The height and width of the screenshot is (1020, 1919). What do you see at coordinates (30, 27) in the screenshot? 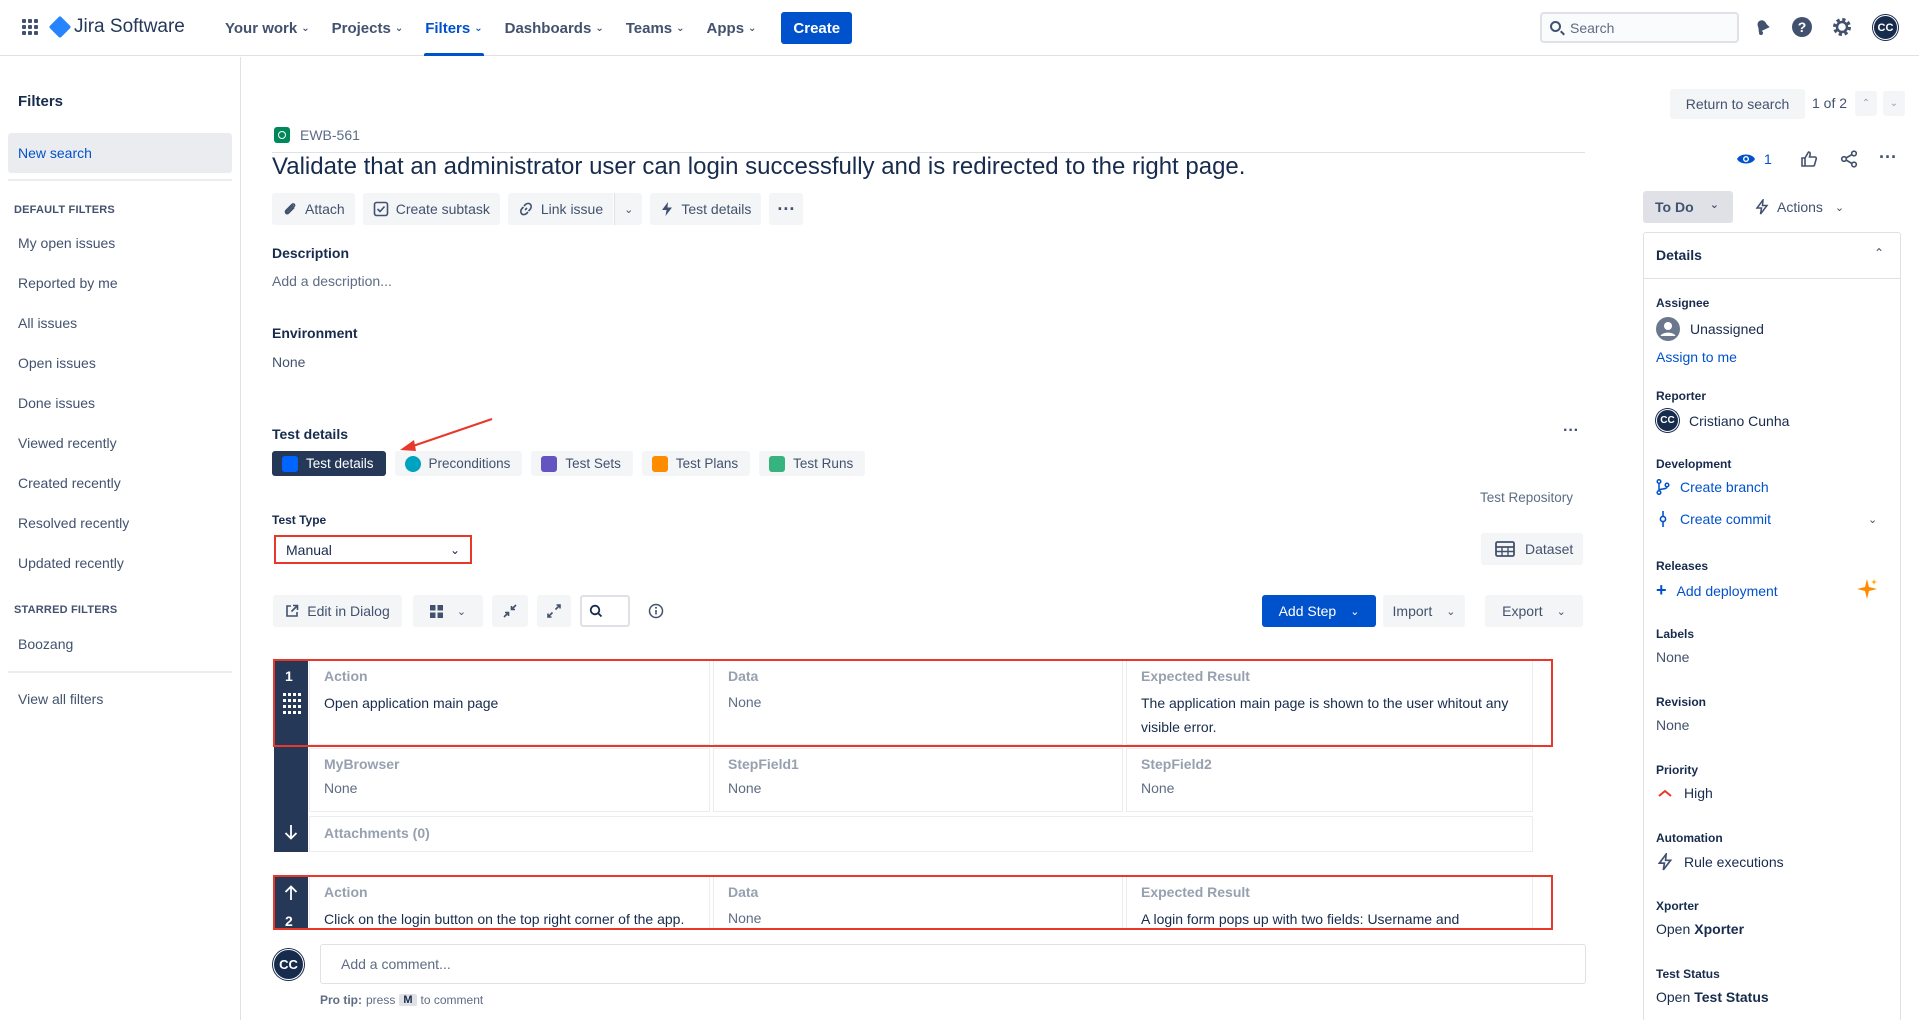
I see `app-switcher-icon` at bounding box center [30, 27].